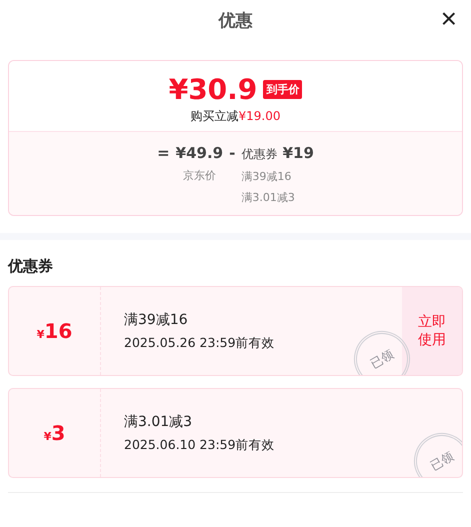 The image size is (471, 527). Describe the element at coordinates (199, 175) in the screenshot. I see `base-price-label: 京东价` at that location.